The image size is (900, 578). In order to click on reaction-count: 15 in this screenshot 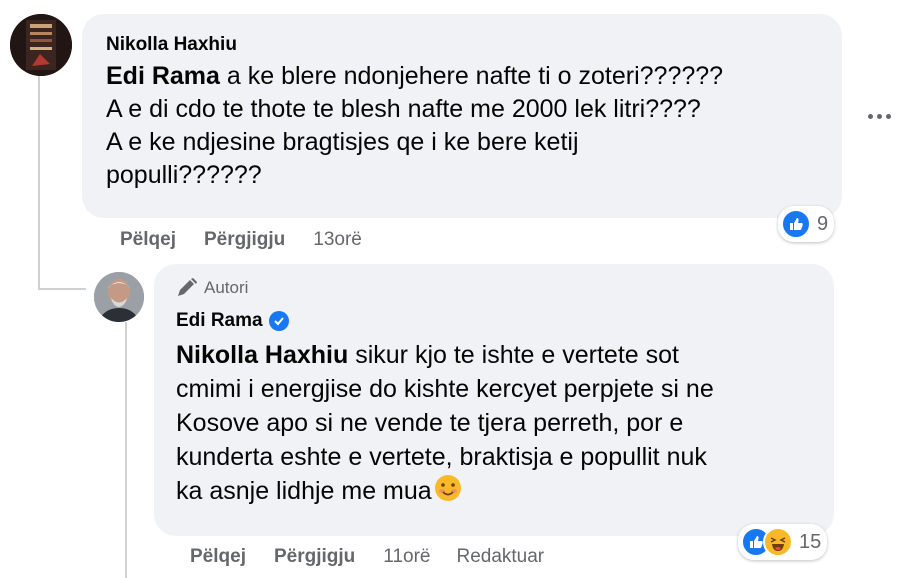, I will do `click(810, 541)`.